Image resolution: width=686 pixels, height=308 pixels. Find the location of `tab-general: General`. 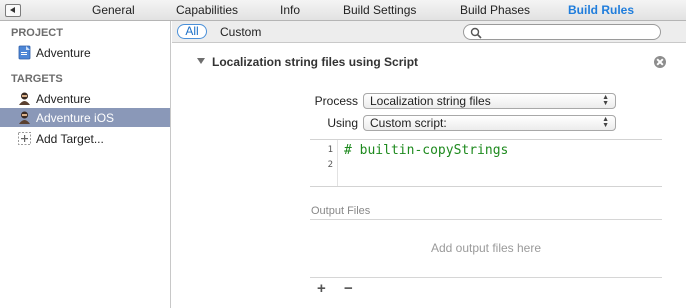

tab-general: General is located at coordinates (113, 10).